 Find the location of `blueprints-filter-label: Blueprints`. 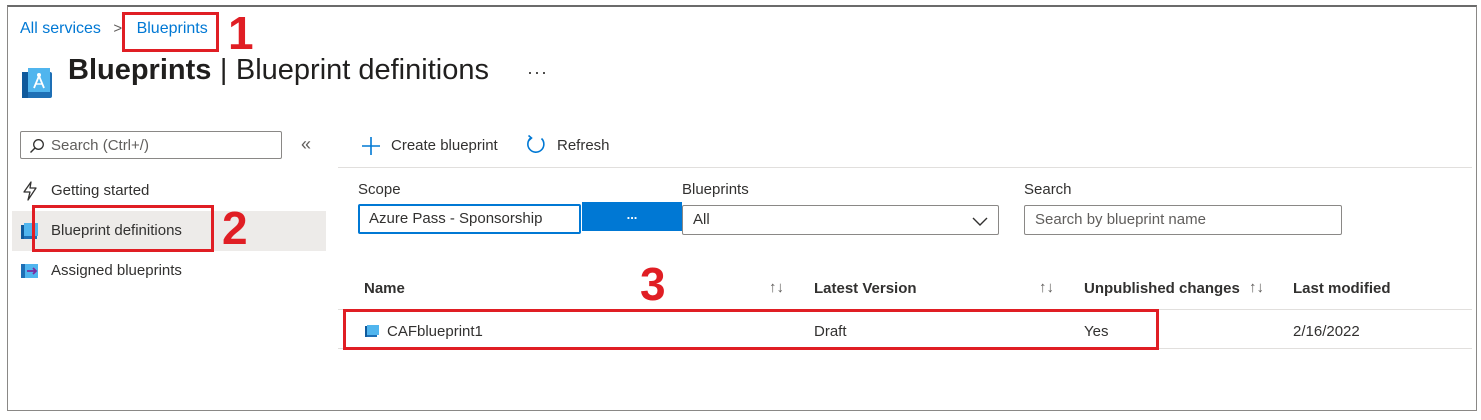

blueprints-filter-label: Blueprints is located at coordinates (715, 189).